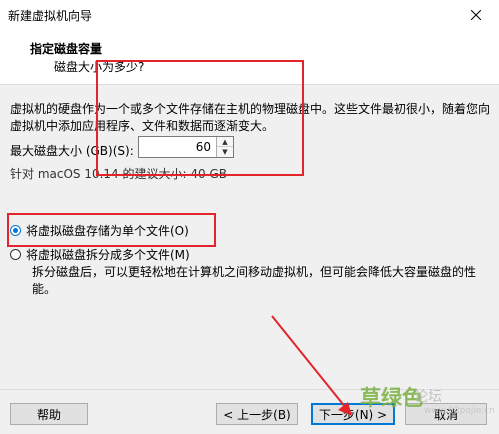 Image resolution: width=499 pixels, height=434 pixels. What do you see at coordinates (49, 414) in the screenshot?
I see `help-button: 帮助` at bounding box center [49, 414].